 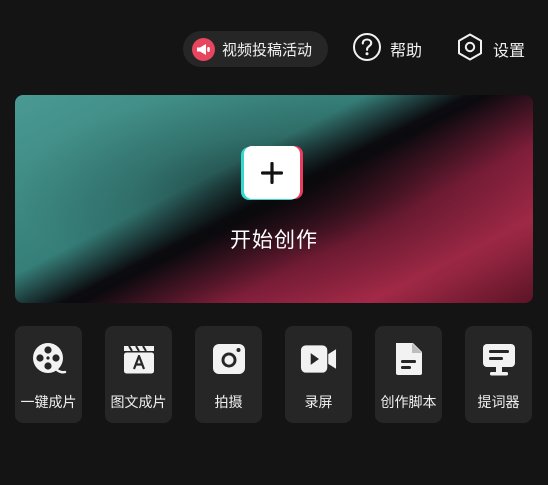 I want to click on help-button: 帮助, so click(x=387, y=49).